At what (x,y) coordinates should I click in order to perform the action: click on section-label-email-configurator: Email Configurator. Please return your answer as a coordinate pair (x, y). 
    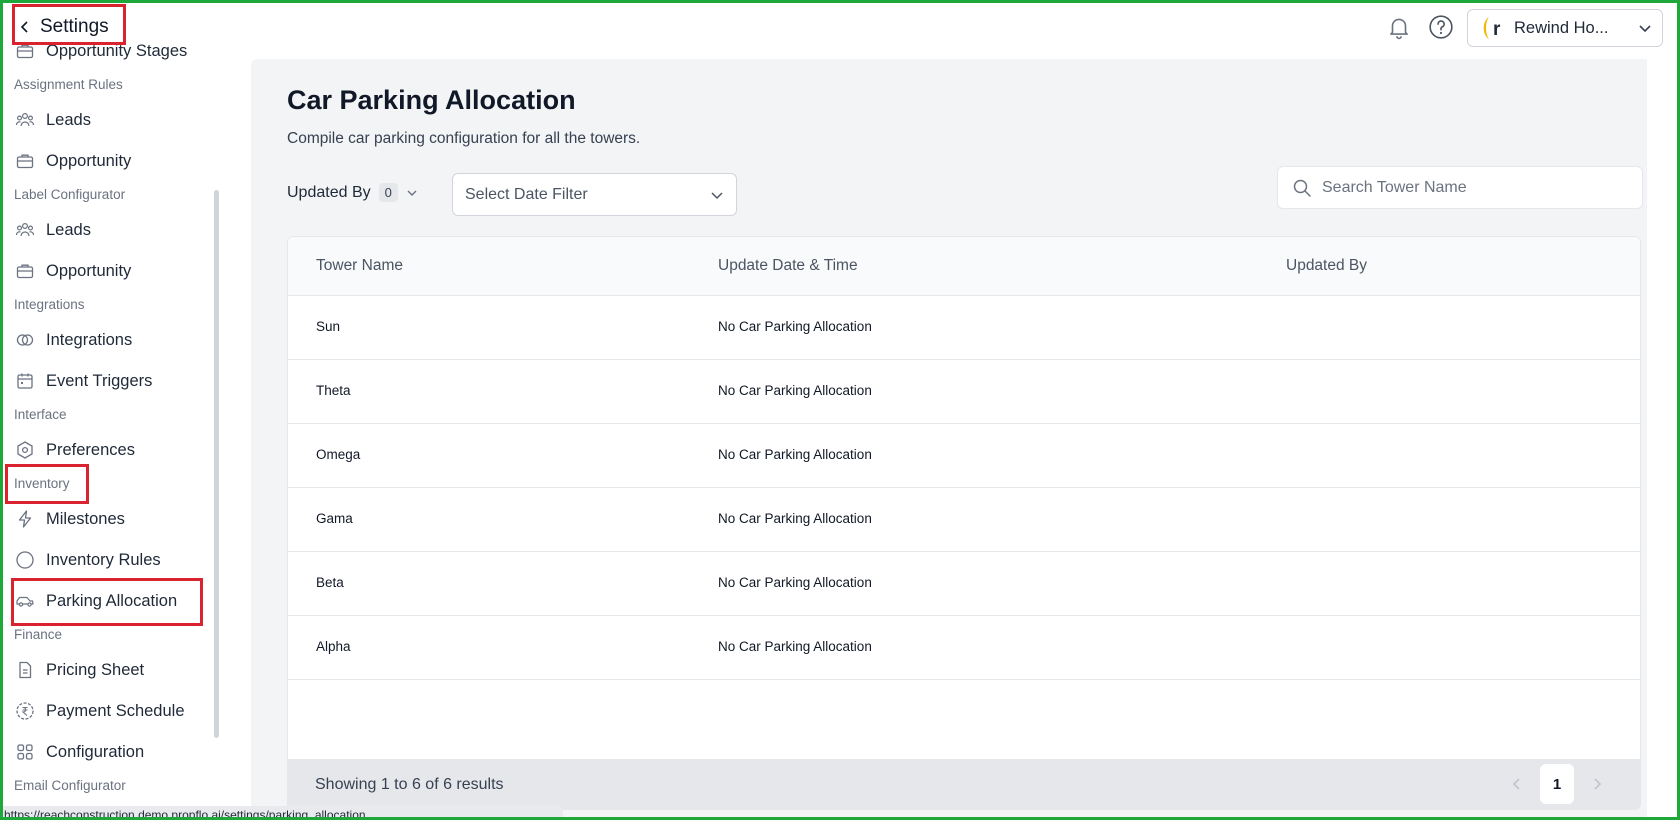
    Looking at the image, I should click on (70, 785).